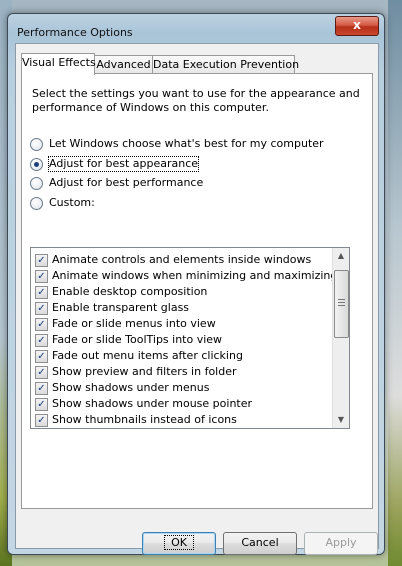  I want to click on title-bar: Performance Options x, so click(196, 29).